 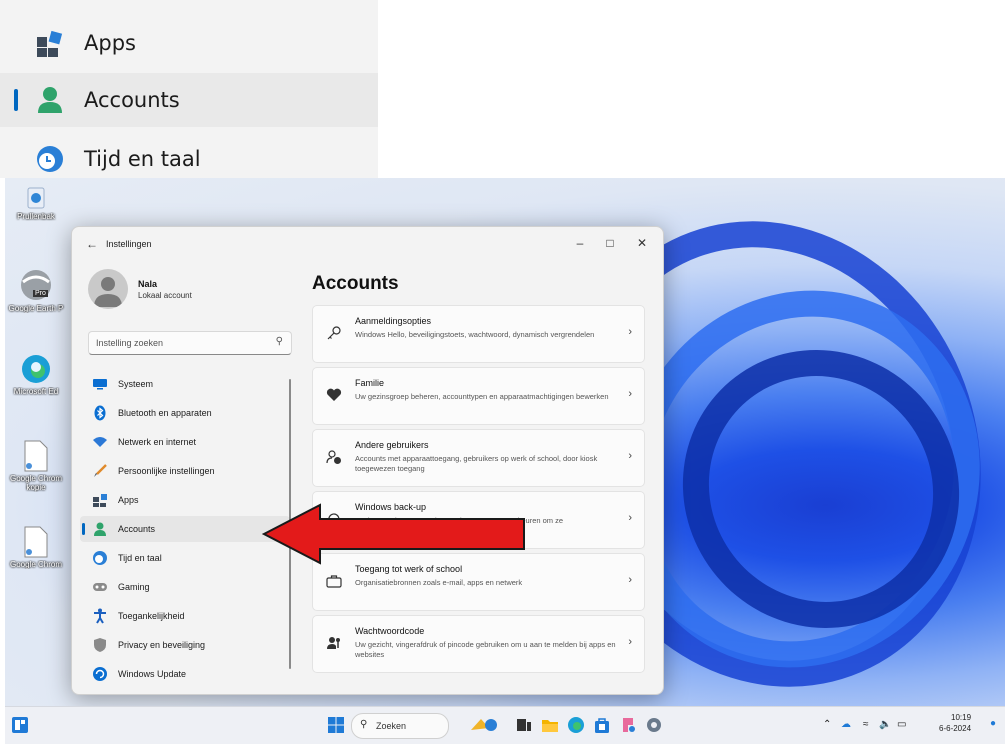 I want to click on settings-search-input: Instelling zoeken ⚲, so click(x=190, y=343).